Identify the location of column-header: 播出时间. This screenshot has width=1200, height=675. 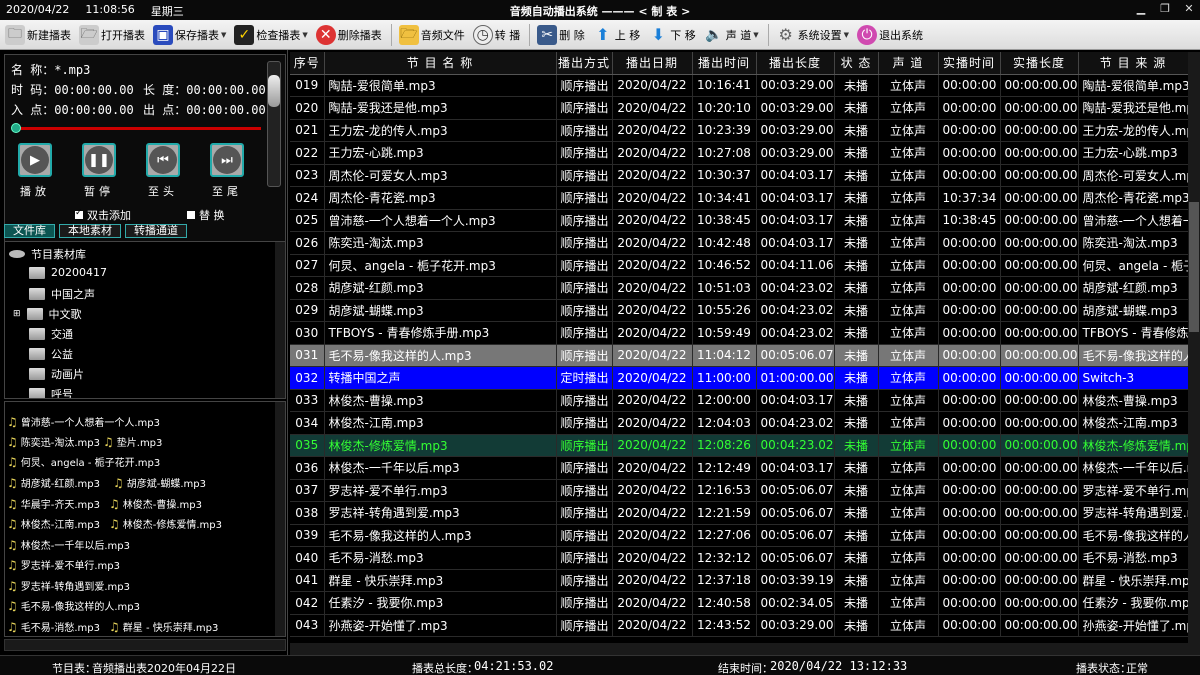
(724, 63).